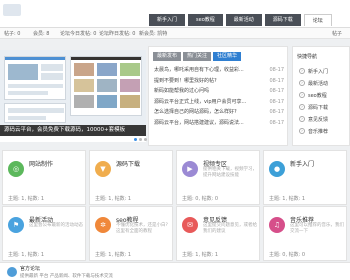  I want to click on nav-tab-downloads: 源码下载, so click(282, 20).